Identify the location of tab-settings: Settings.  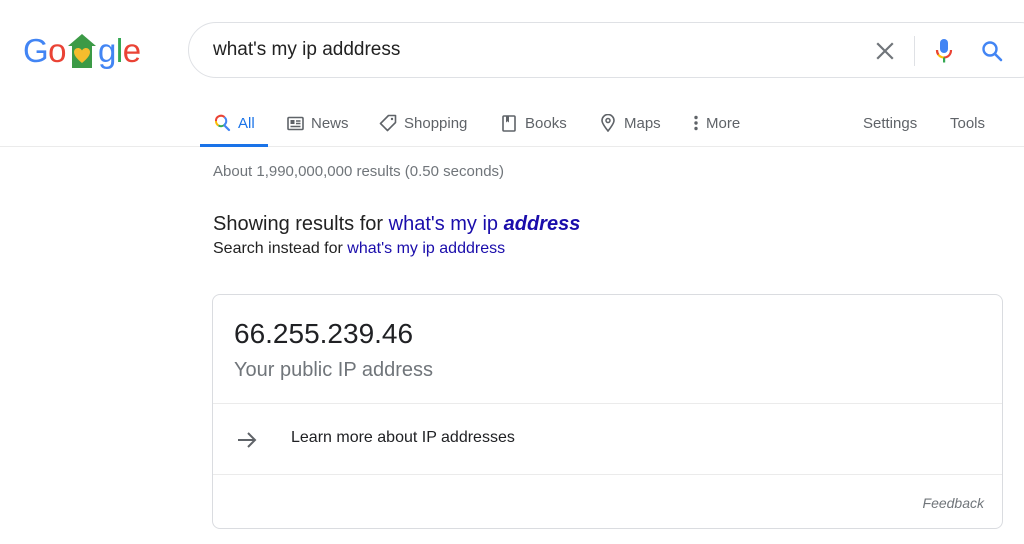
(890, 123).